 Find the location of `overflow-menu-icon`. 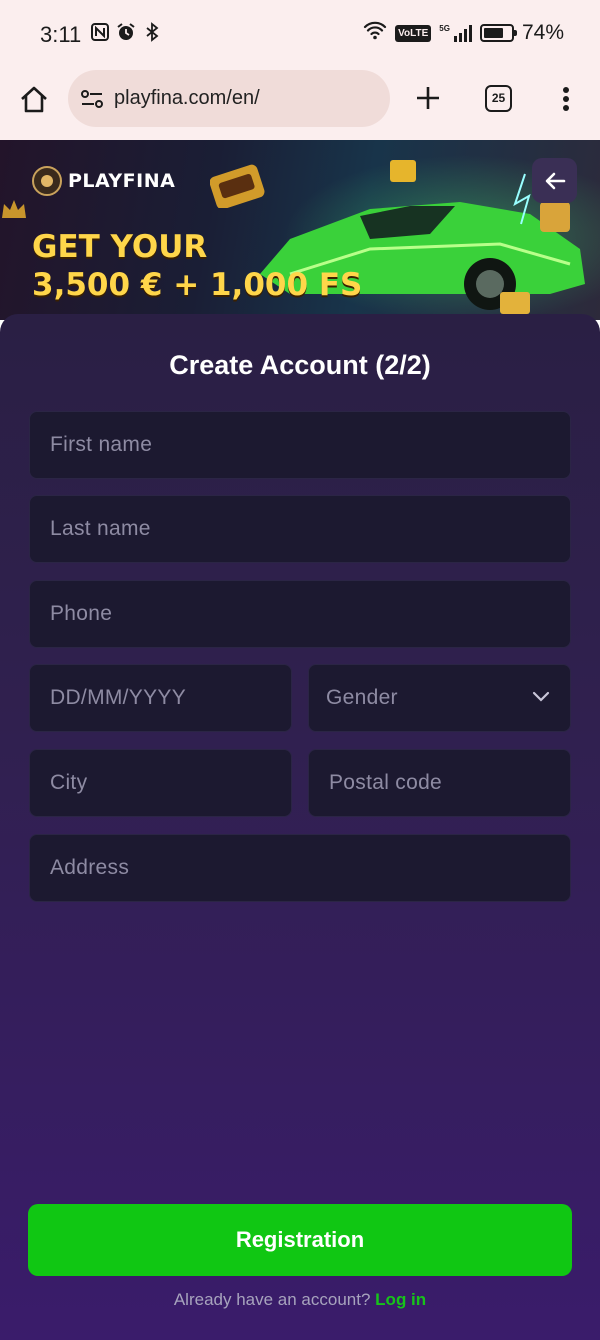

overflow-menu-icon is located at coordinates (566, 99).